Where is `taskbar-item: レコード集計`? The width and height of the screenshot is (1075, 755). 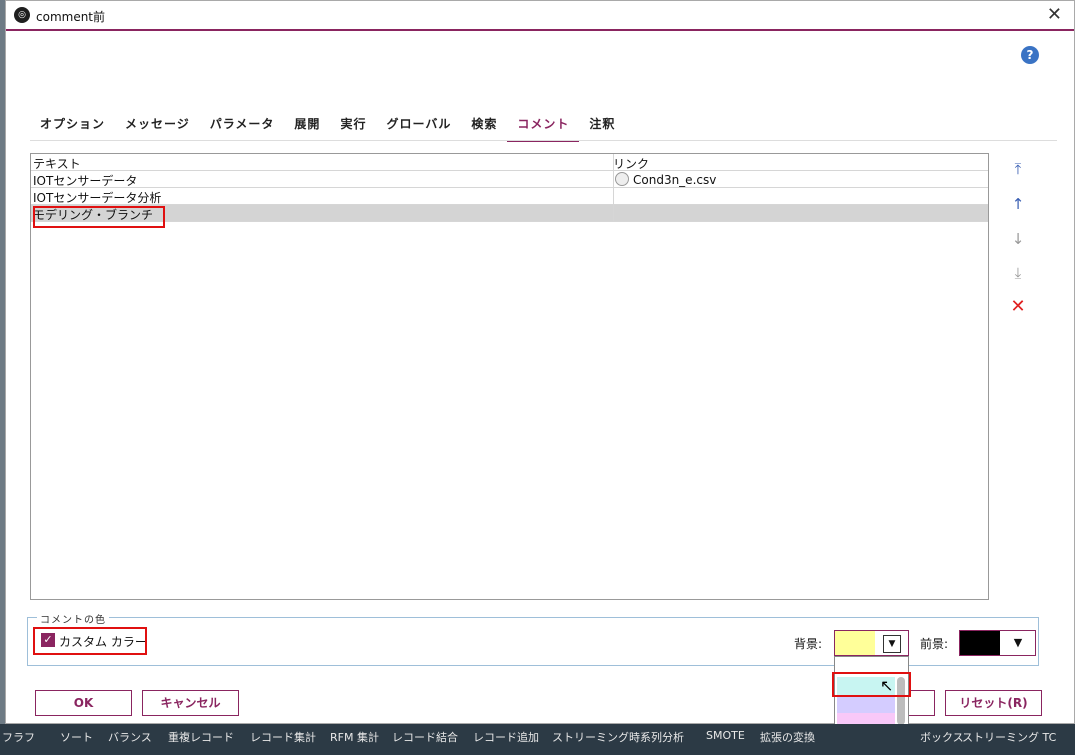
taskbar-item: レコード集計 is located at coordinates (283, 737).